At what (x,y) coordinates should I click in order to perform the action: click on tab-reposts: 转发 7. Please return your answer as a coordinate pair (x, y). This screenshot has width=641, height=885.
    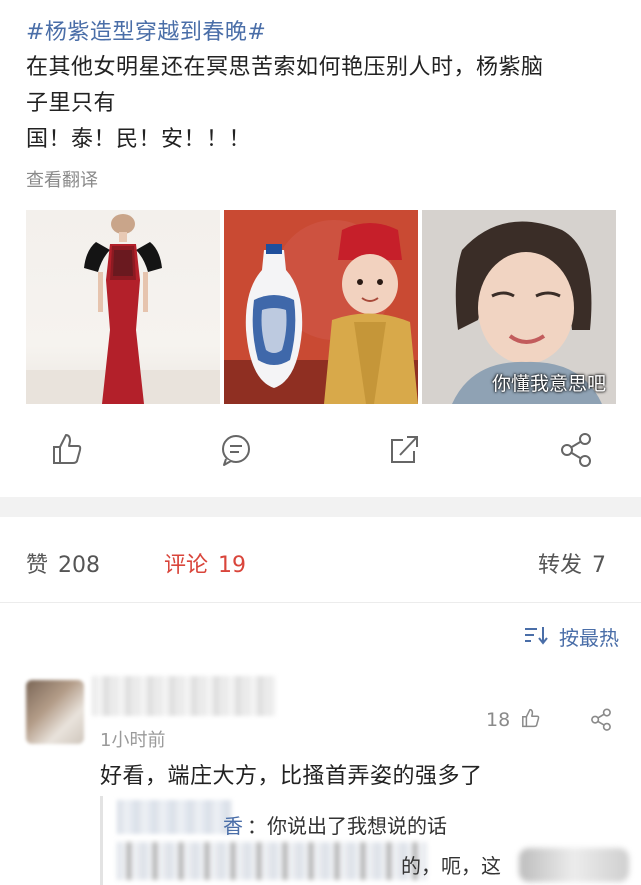
    Looking at the image, I should click on (572, 563).